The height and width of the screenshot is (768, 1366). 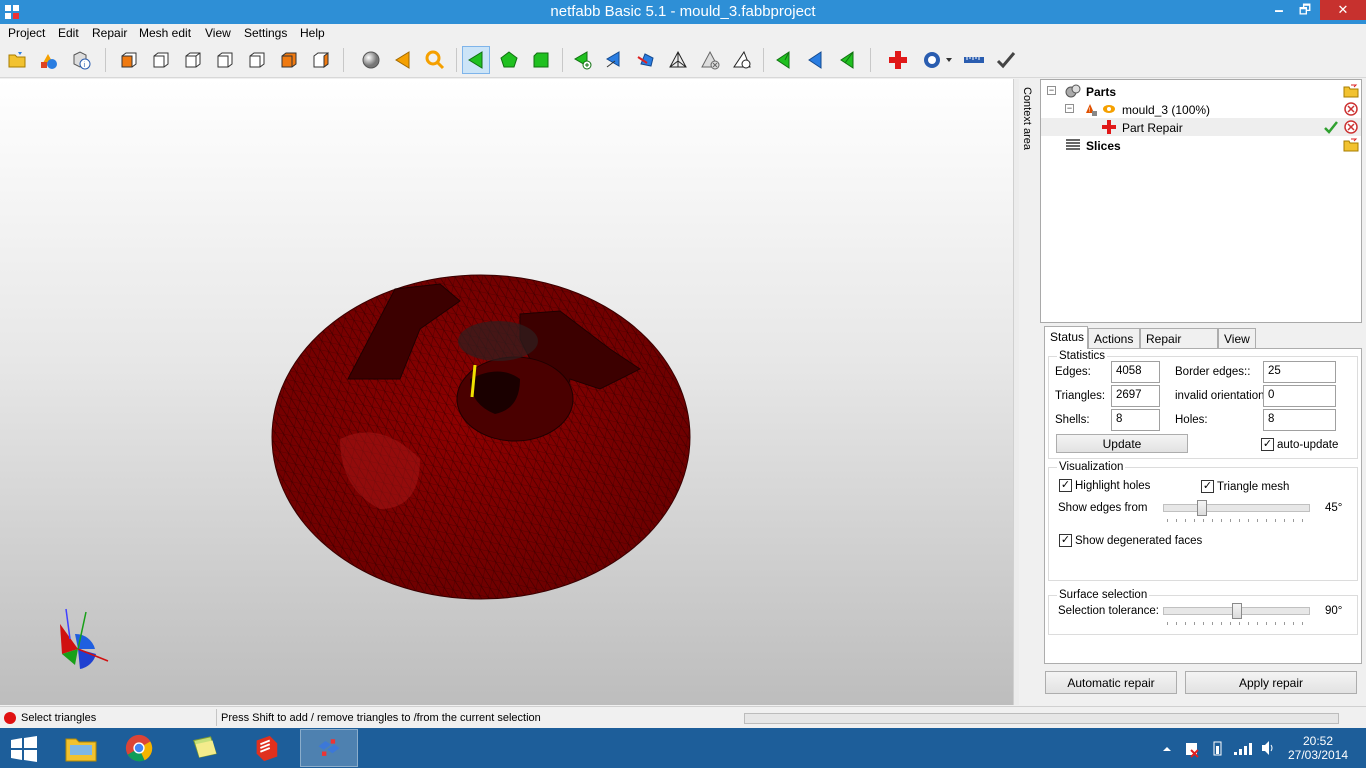 What do you see at coordinates (1237, 338) in the screenshot?
I see `tab-view: View` at bounding box center [1237, 338].